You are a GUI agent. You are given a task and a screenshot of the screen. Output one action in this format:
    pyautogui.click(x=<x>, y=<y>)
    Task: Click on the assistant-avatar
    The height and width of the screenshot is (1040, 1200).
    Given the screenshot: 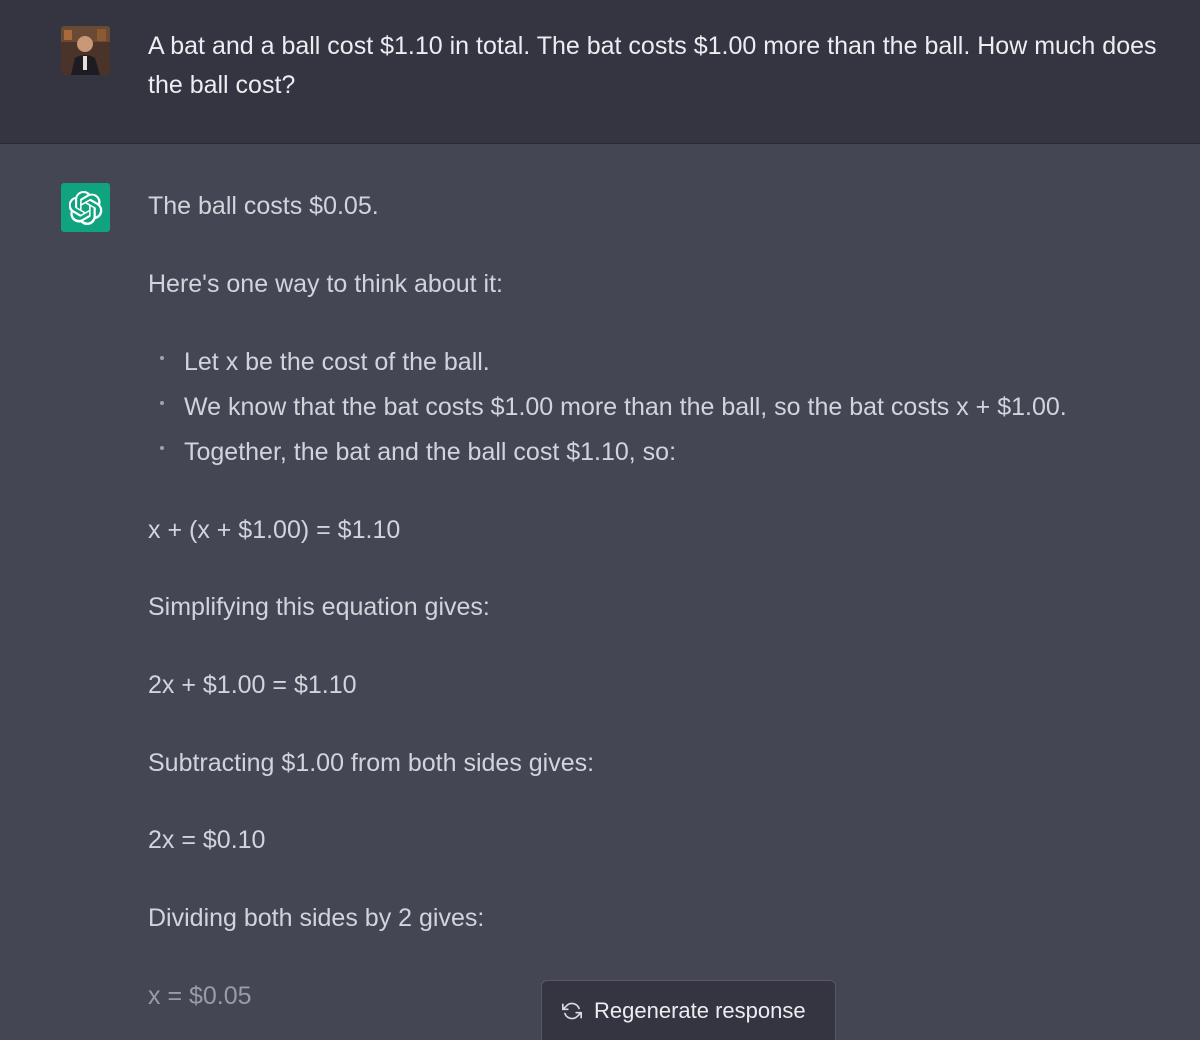 What is the action you would take?
    pyautogui.click(x=85, y=207)
    